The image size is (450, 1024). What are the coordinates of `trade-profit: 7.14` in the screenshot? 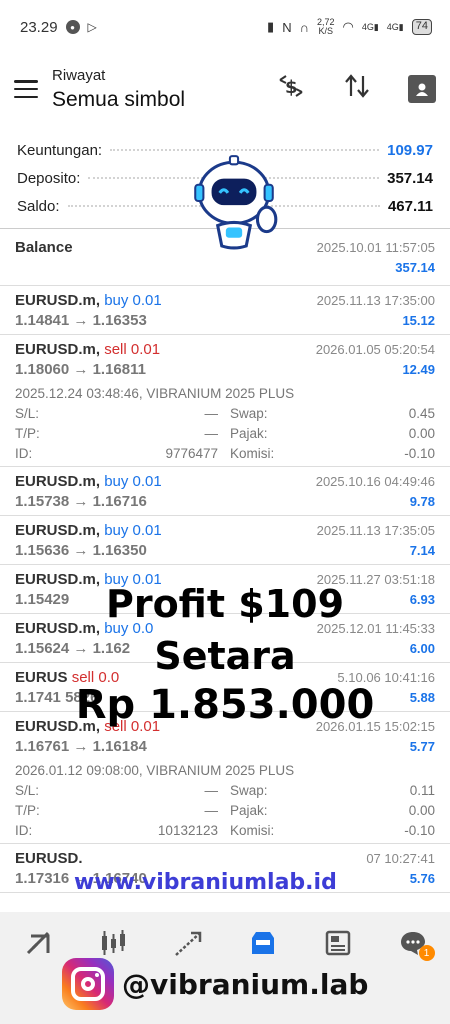 It's located at (422, 550).